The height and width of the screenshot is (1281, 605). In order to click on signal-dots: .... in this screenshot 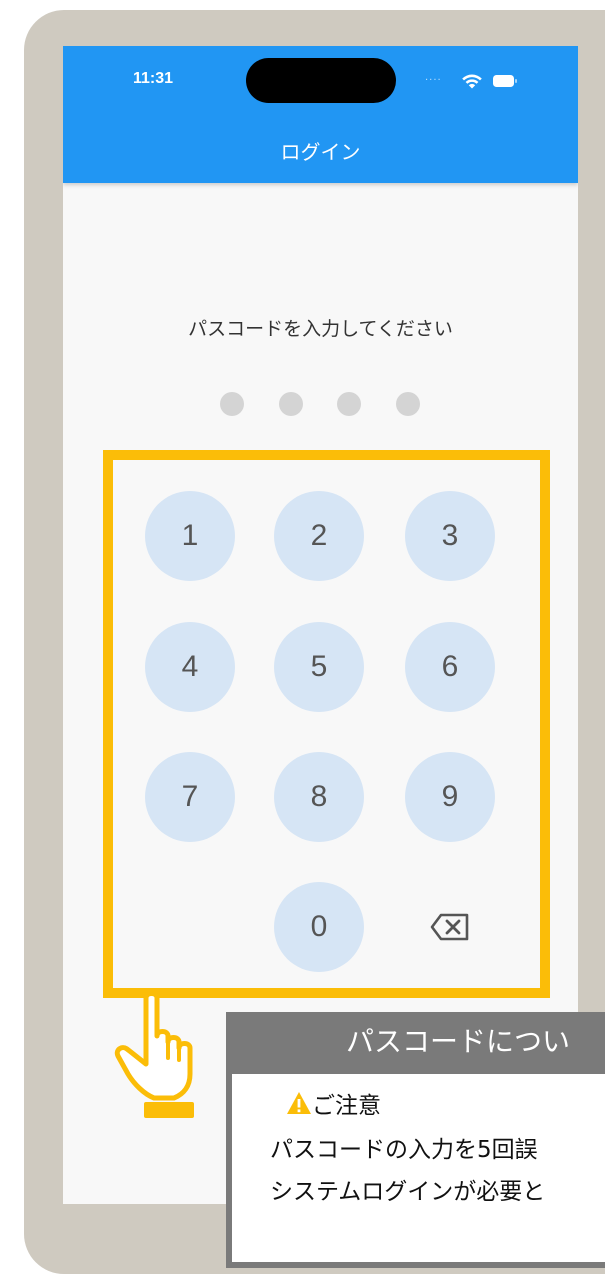, I will do `click(433, 77)`.